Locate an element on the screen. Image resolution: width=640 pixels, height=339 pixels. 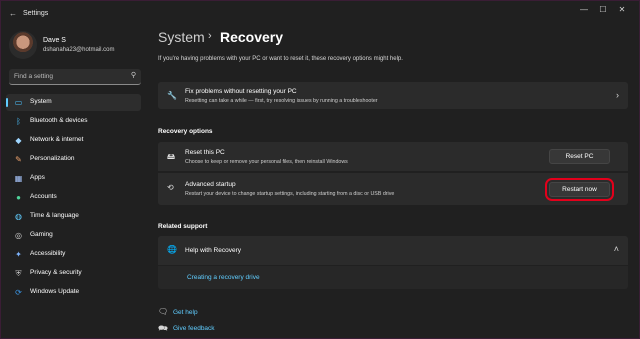
globe-clock-icon: ◍ is located at coordinates (18, 216).